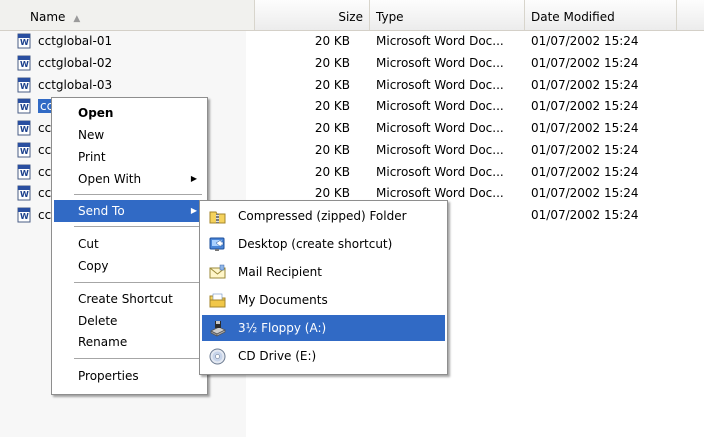 The image size is (704, 437). I want to click on column-header-size: Size, so click(312, 15).